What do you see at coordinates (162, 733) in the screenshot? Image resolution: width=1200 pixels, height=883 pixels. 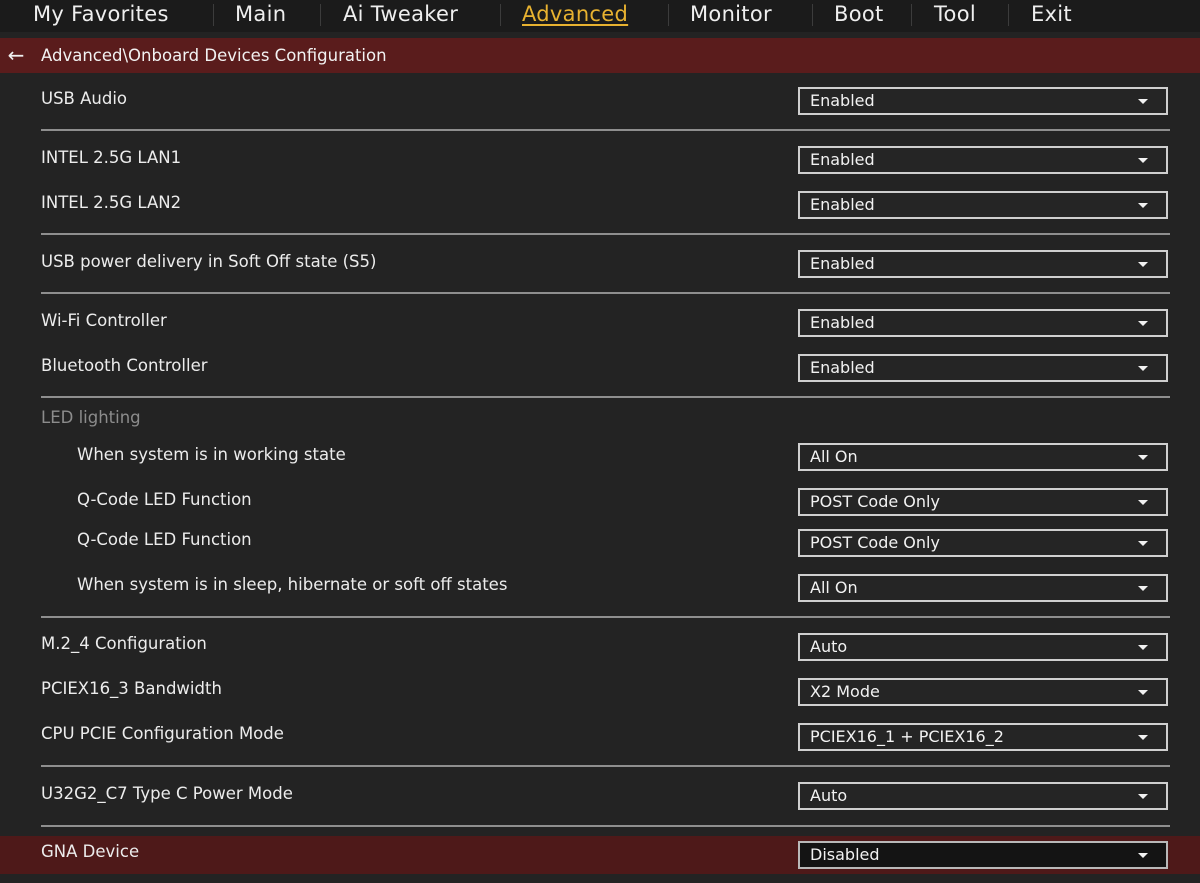 I see `setting-label: CPU PCIE Configuration Mode` at bounding box center [162, 733].